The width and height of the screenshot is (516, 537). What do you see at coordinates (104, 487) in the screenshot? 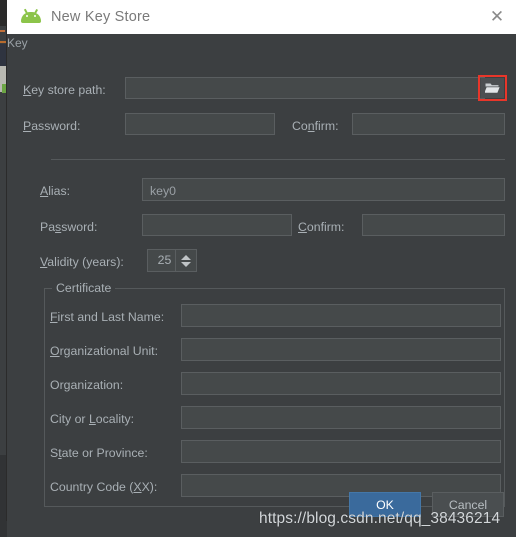
I see `country-code-label: Country Code (XX):` at bounding box center [104, 487].